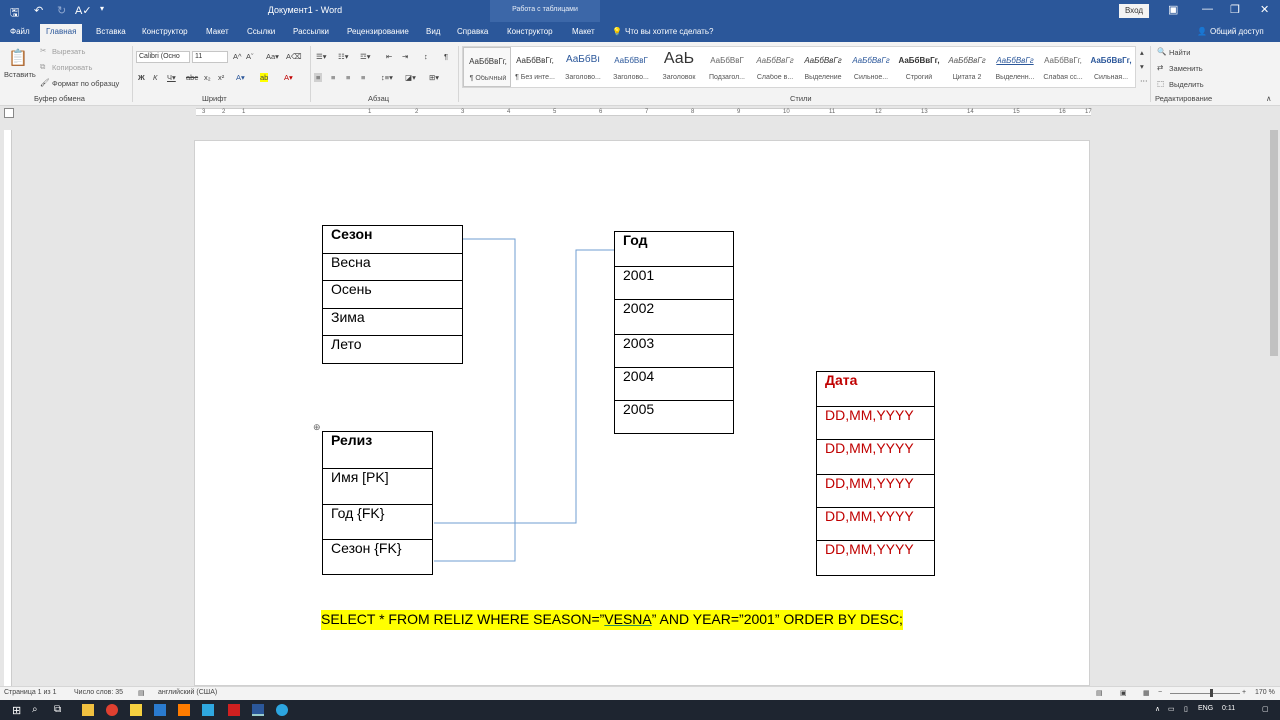 The height and width of the screenshot is (720, 1280). What do you see at coordinates (1244, 692) in the screenshot?
I see `zoom-in-icon: +` at bounding box center [1244, 692].